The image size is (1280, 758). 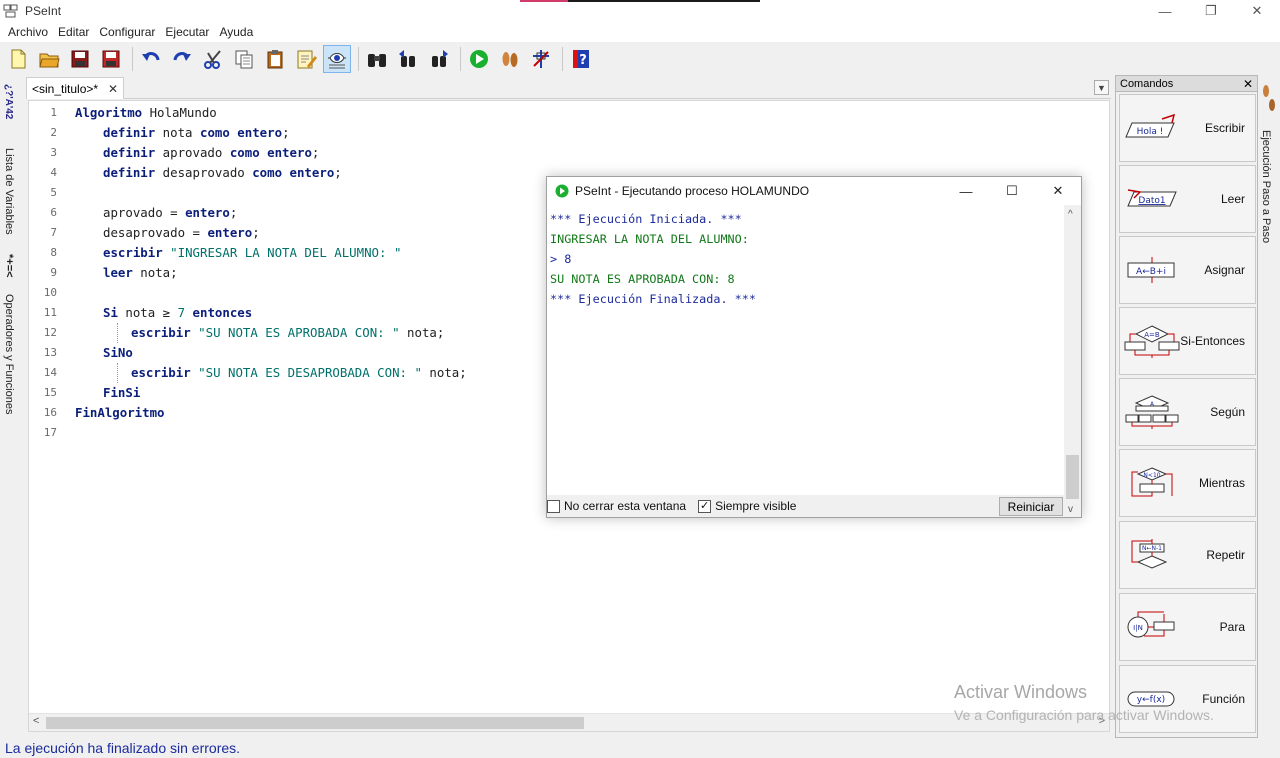 What do you see at coordinates (146, 112) in the screenshot?
I see `code-line-1: Algoritmo HolaMundo` at bounding box center [146, 112].